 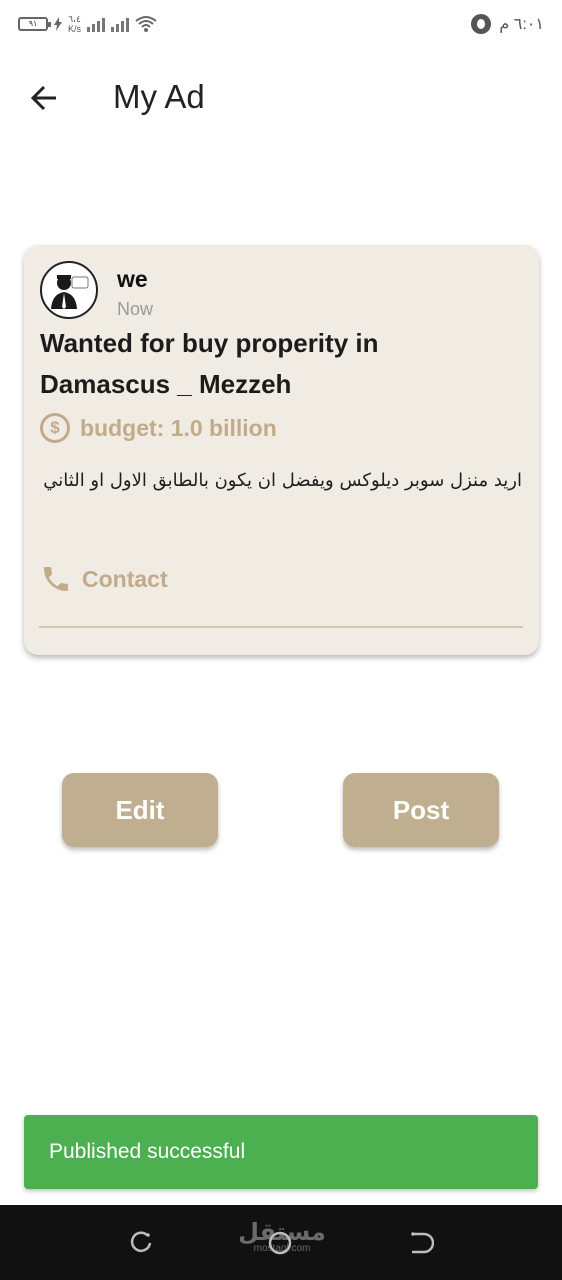 I want to click on status-right: ٦:٠١ م, so click(x=507, y=24).